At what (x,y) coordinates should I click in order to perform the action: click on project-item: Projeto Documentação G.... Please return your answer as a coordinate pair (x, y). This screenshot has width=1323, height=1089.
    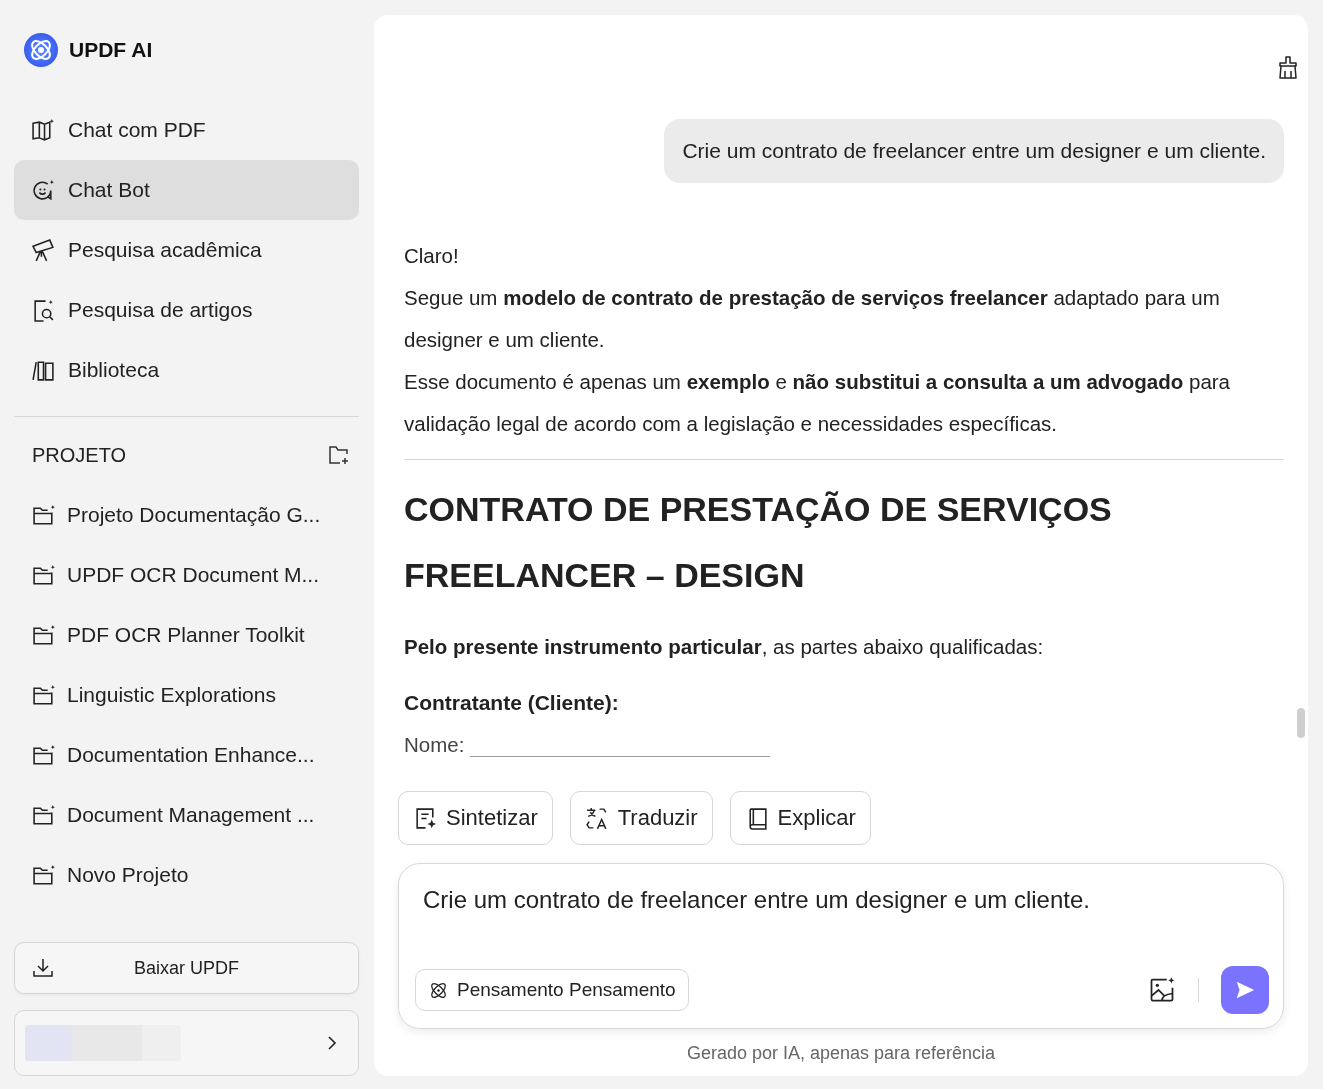
    Looking at the image, I should click on (186, 515).